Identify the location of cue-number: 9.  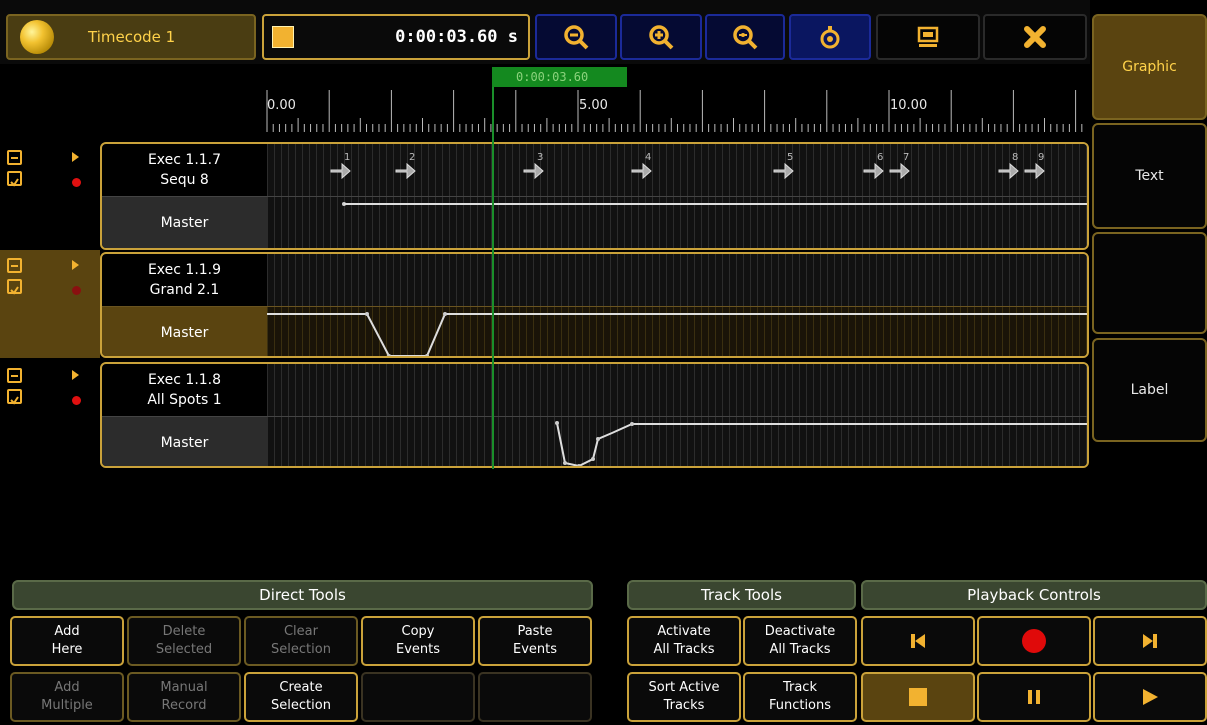
(1041, 157).